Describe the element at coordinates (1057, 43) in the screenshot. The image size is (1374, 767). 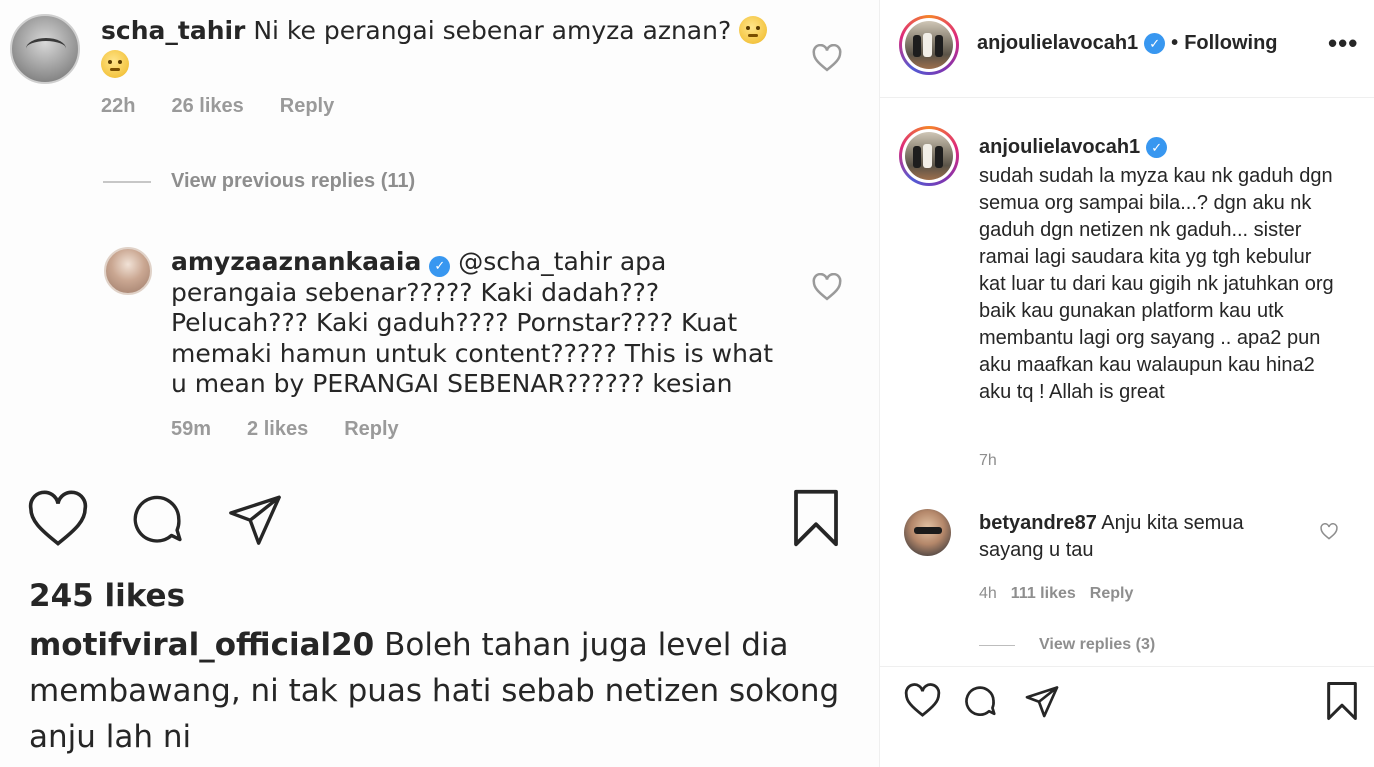
I see `header-username-link: anjoulielavocah1` at that location.